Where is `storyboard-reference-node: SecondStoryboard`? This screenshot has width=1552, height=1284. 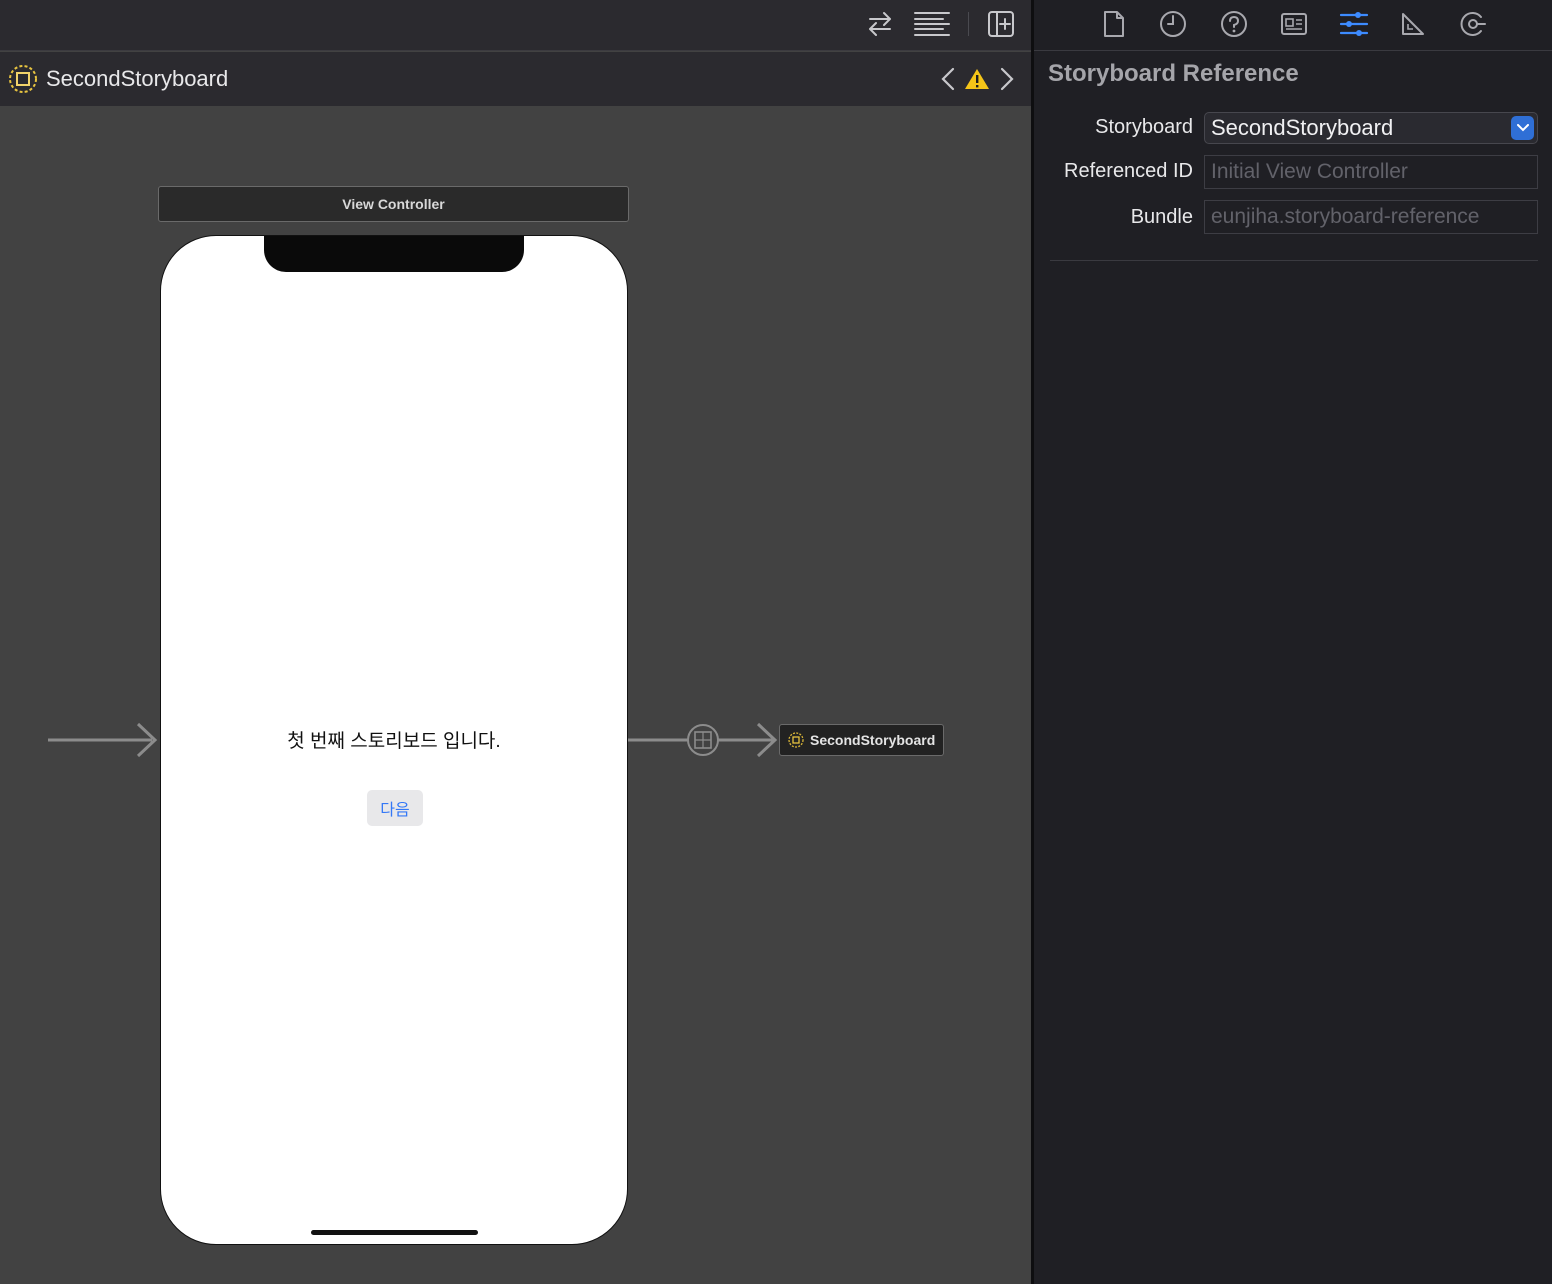
storyboard-reference-node: SecondStoryboard is located at coordinates (861, 740).